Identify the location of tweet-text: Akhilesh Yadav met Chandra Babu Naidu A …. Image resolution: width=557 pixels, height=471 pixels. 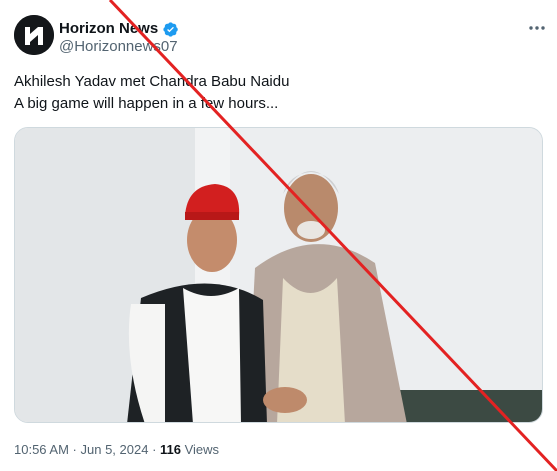
(151, 93).